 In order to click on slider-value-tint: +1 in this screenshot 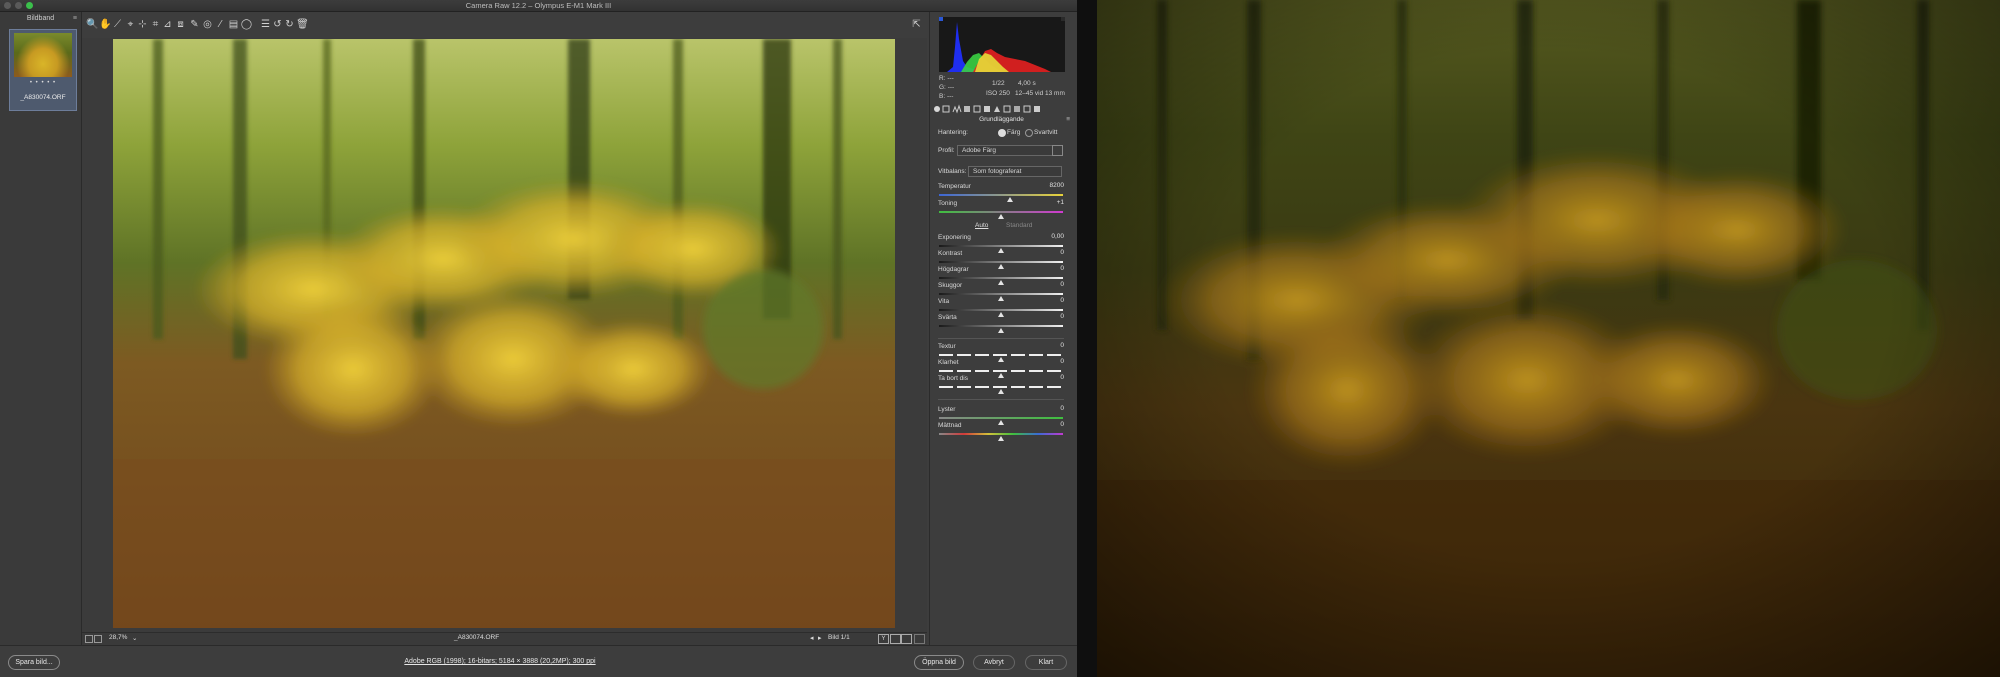, I will do `click(1055, 203)`.